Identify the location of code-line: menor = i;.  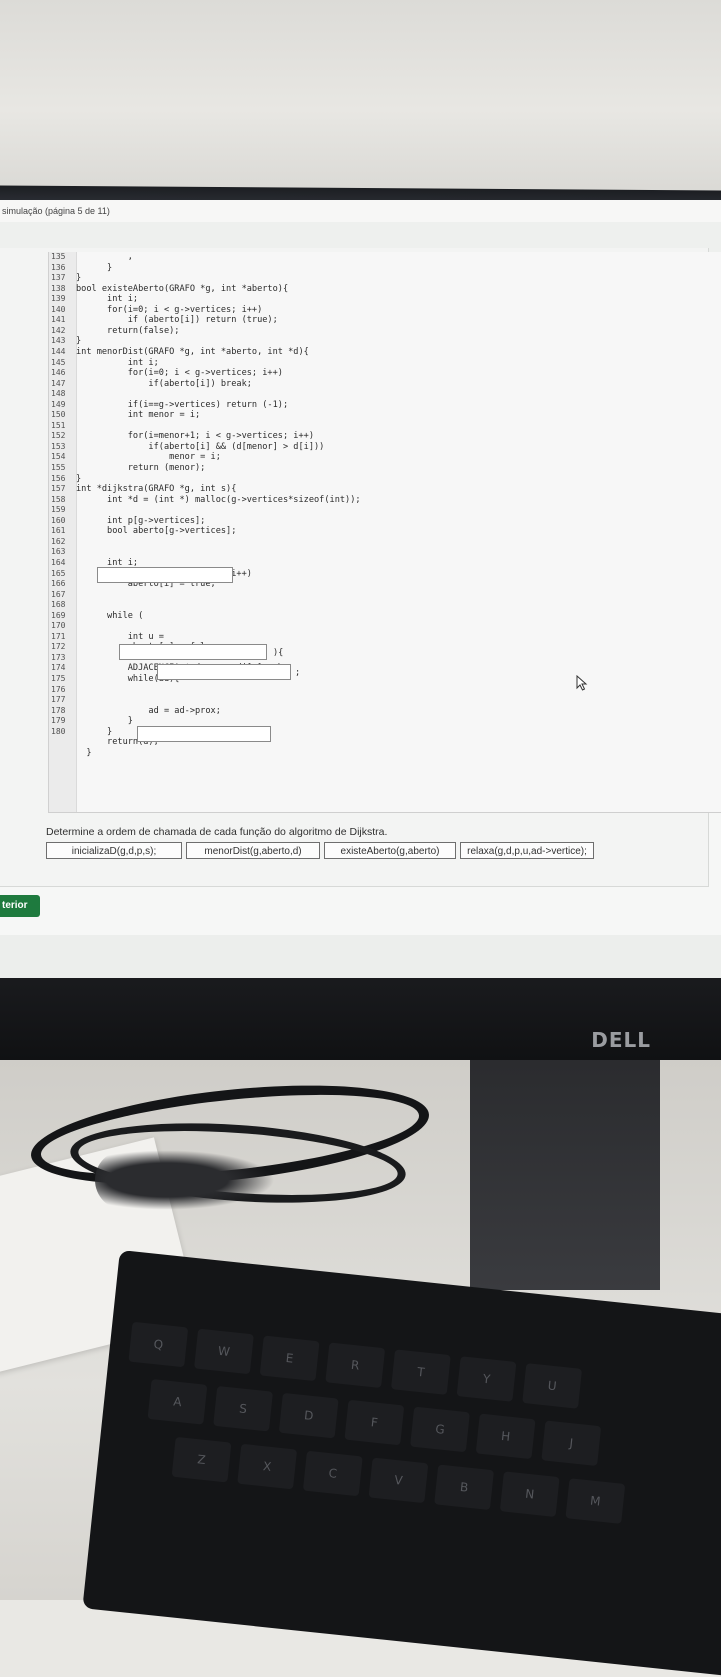
(148, 457).